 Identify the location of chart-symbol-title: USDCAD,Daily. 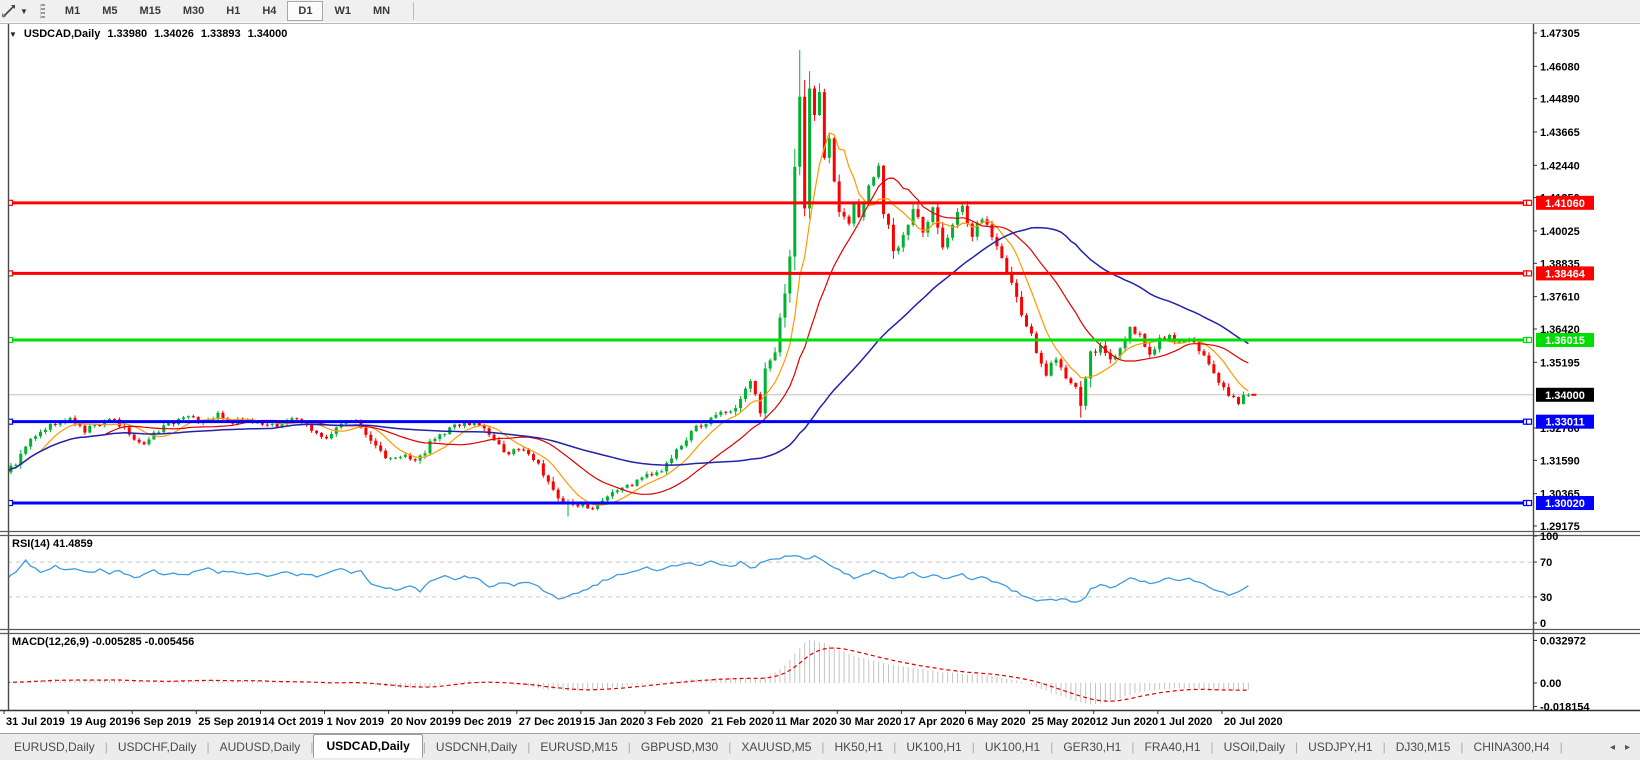
(62, 34).